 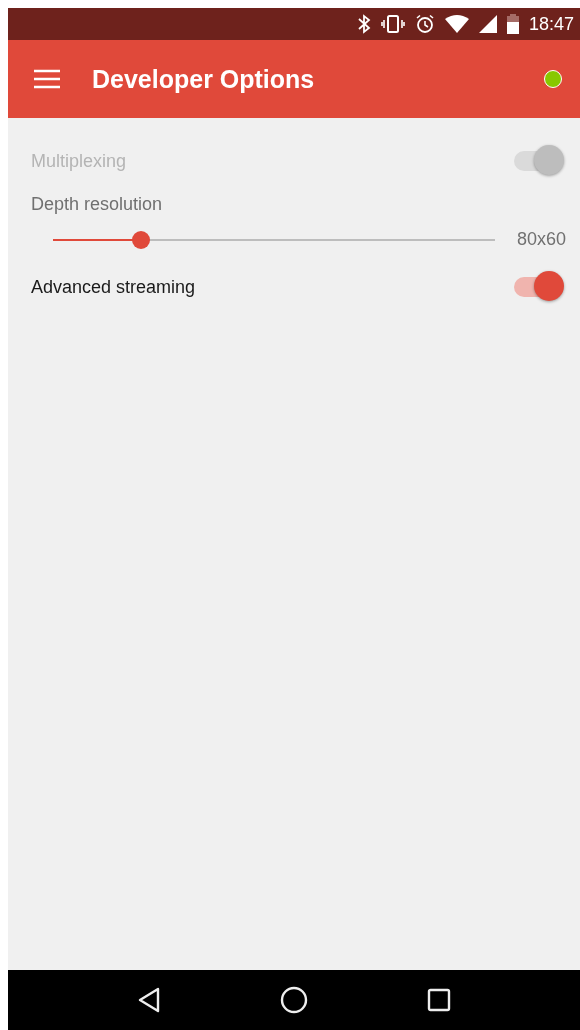 What do you see at coordinates (47, 79) in the screenshot?
I see `menu-icon` at bounding box center [47, 79].